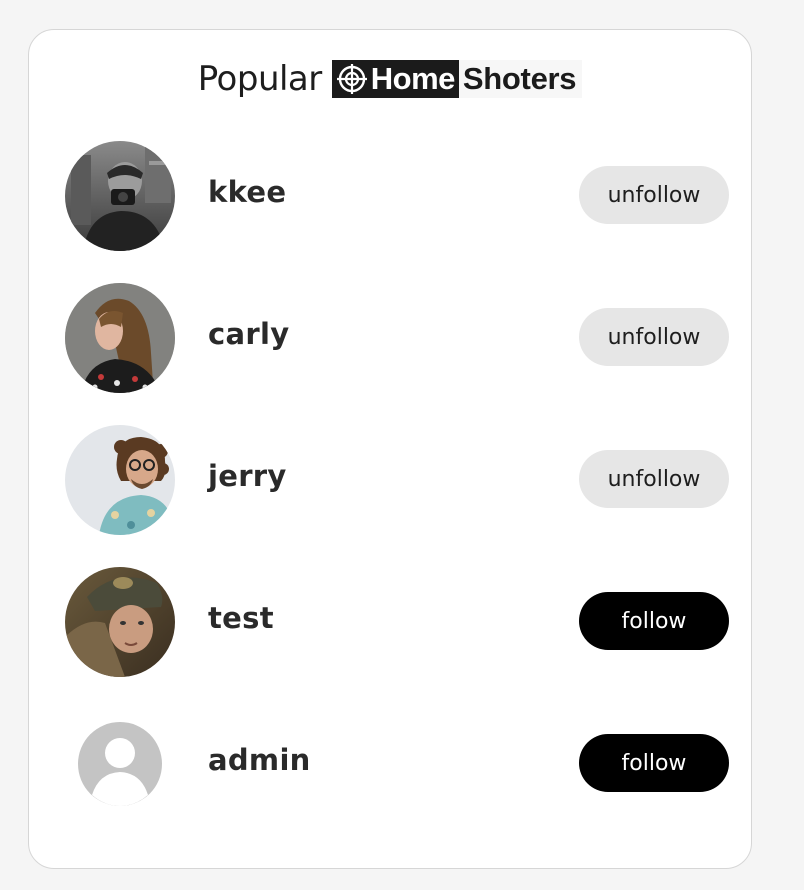 This screenshot has width=804, height=890. I want to click on card-title: Popular, so click(259, 79).